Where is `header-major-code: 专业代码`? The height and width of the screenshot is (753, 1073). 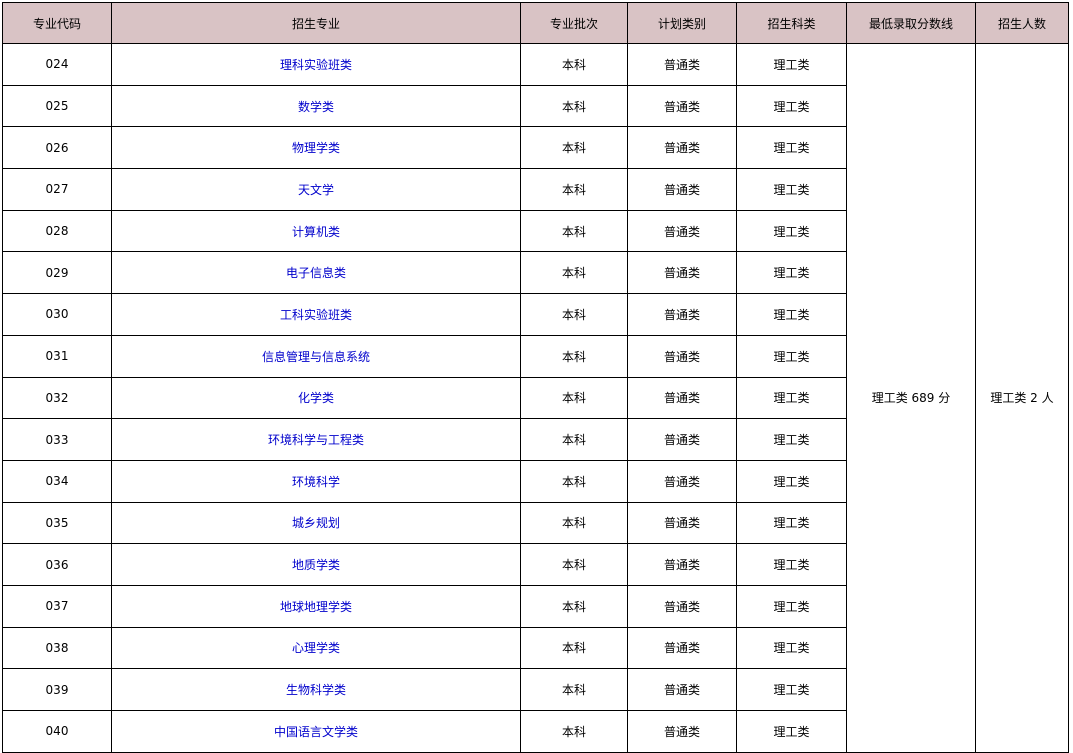 header-major-code: 专业代码 is located at coordinates (57, 23).